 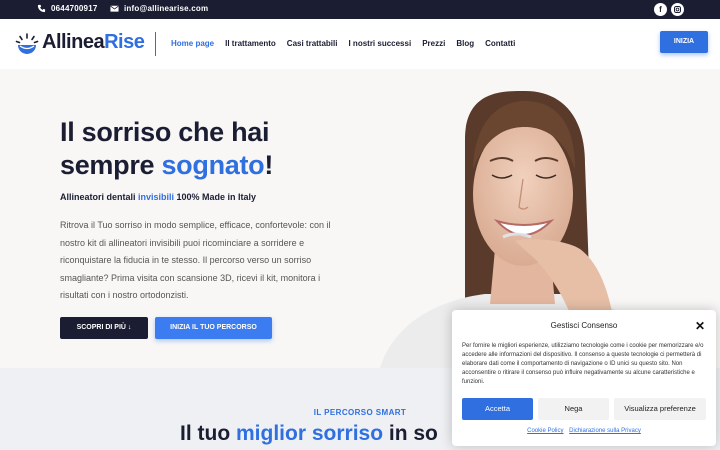 I want to click on inizia-button: INIZIA, so click(x=684, y=42).